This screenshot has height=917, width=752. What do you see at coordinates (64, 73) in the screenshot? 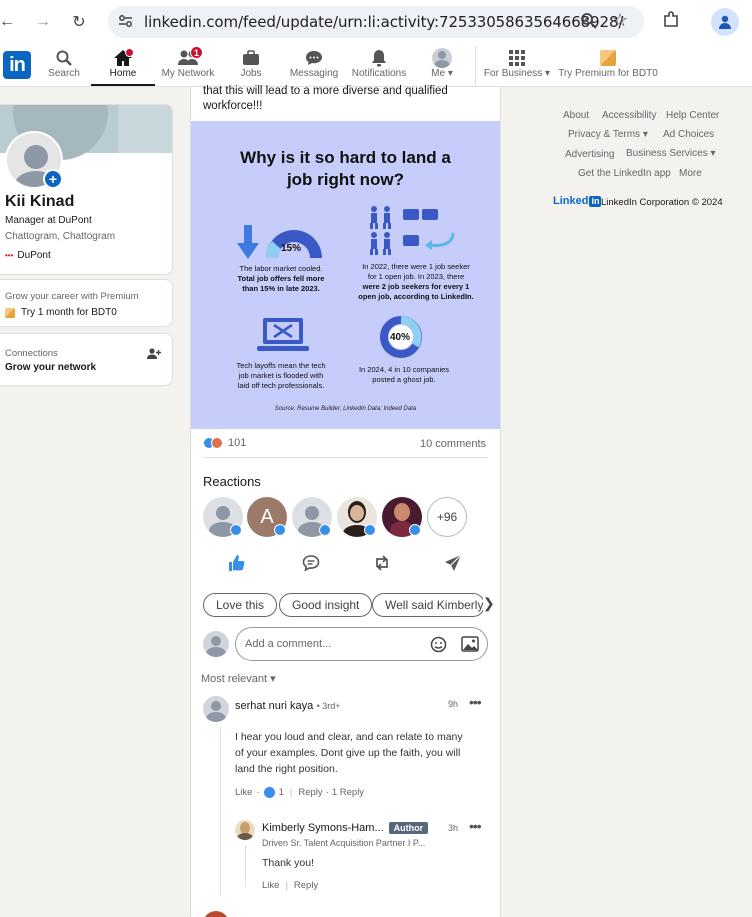
I see `nav-label-search: Search` at bounding box center [64, 73].